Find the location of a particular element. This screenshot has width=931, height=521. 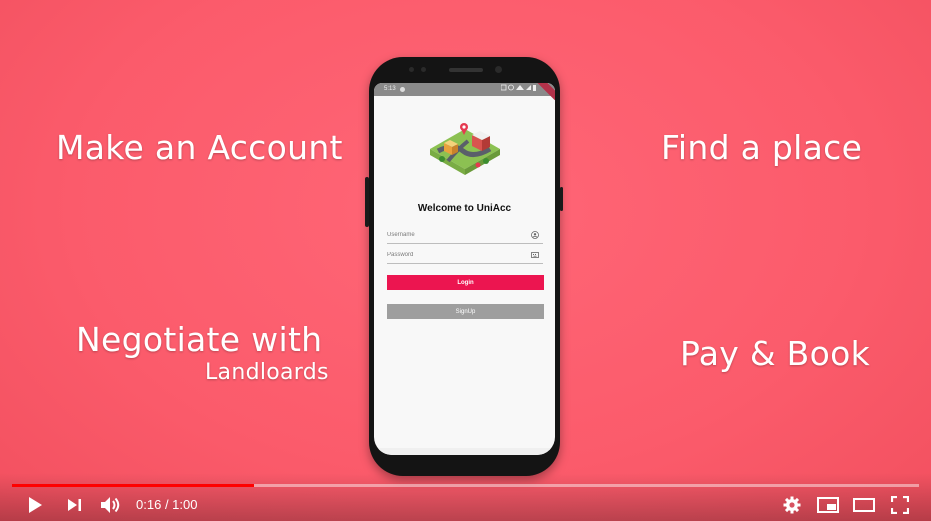

login-button: Login is located at coordinates (465, 282).